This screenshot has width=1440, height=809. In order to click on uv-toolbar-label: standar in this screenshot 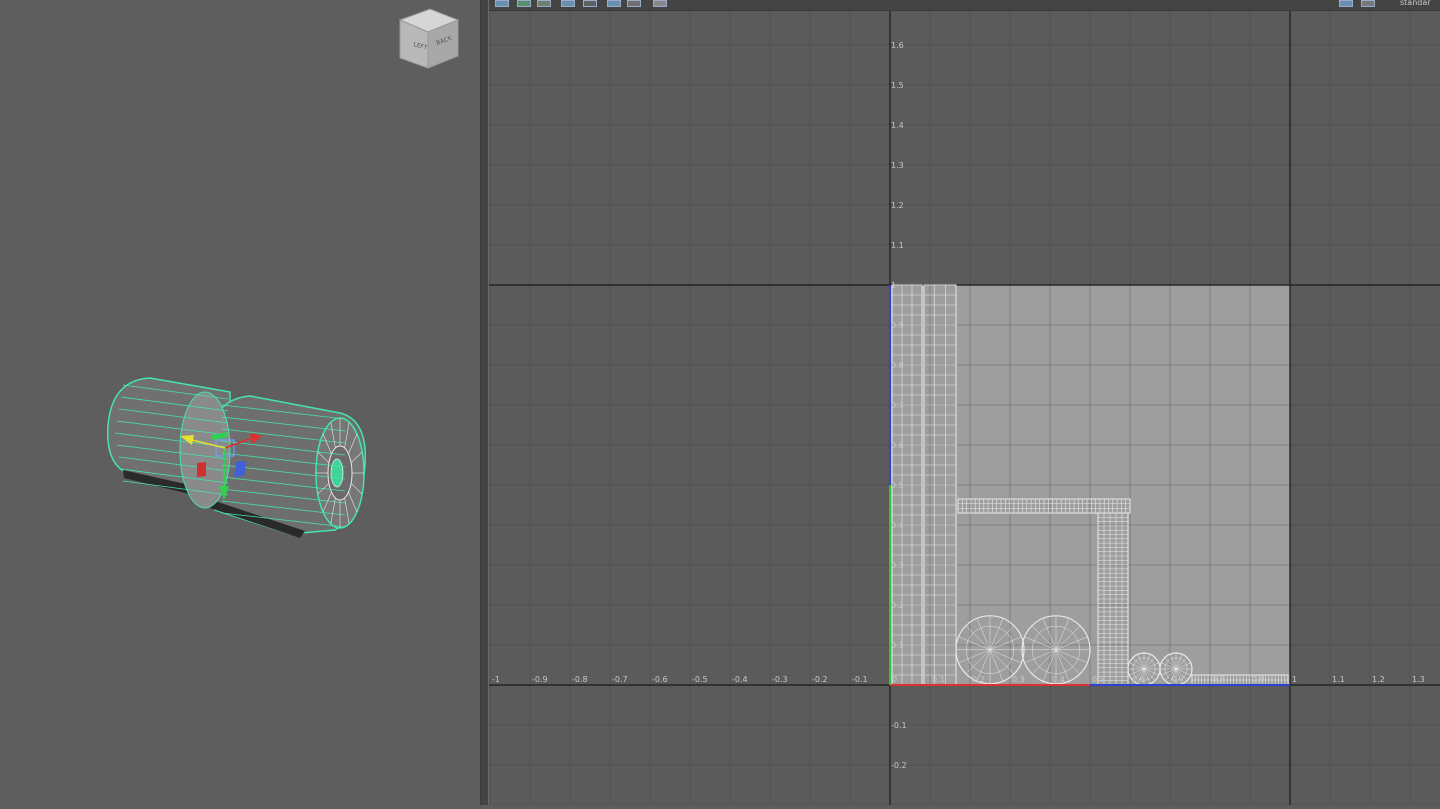, I will do `click(1415, 3)`.